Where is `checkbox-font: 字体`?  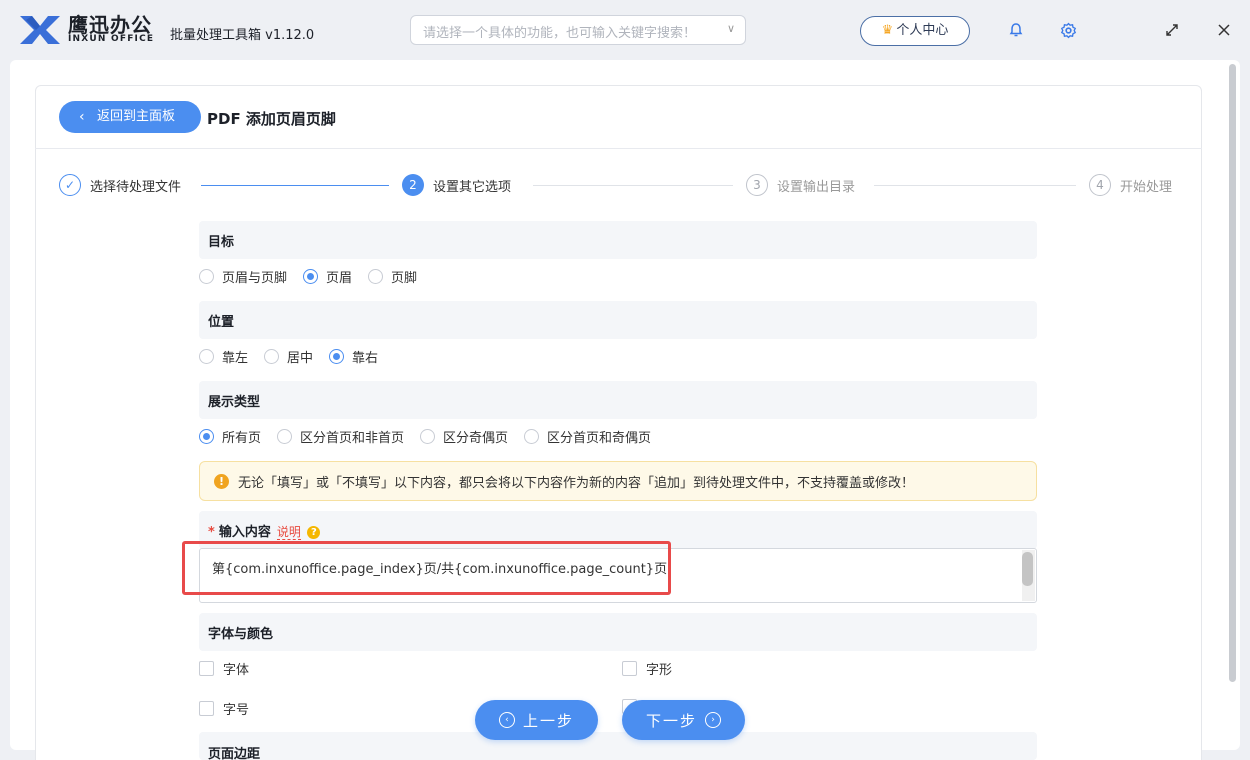 checkbox-font: 字体 is located at coordinates (224, 668).